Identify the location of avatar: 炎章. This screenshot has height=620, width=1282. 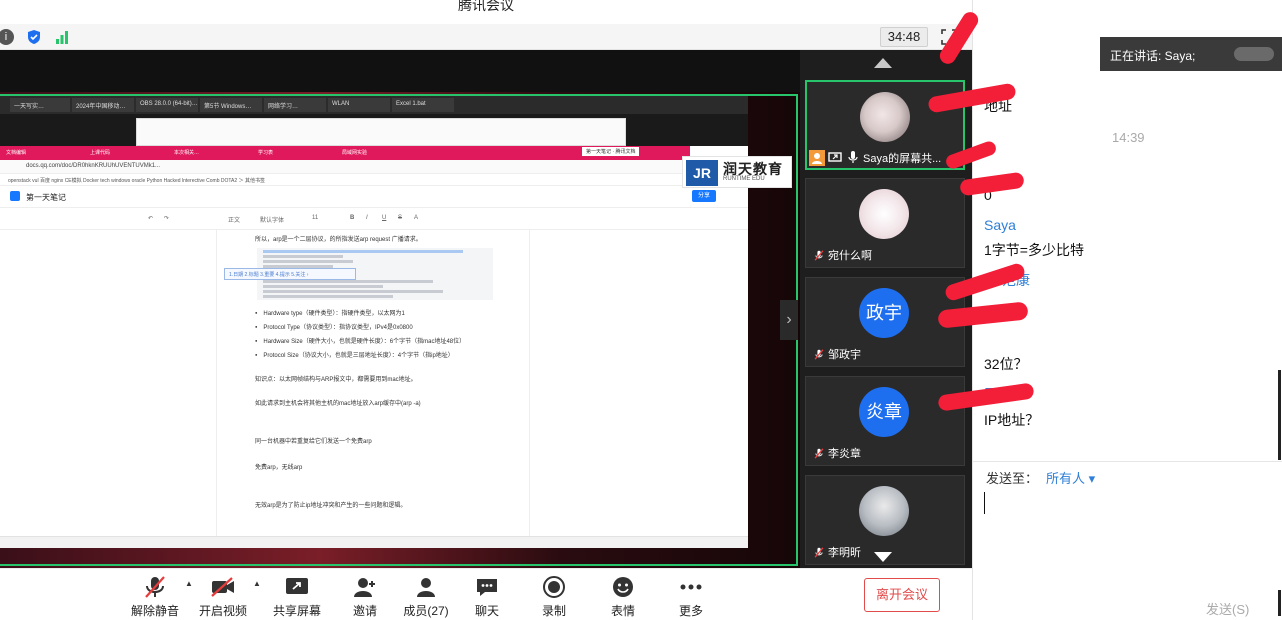
(884, 412).